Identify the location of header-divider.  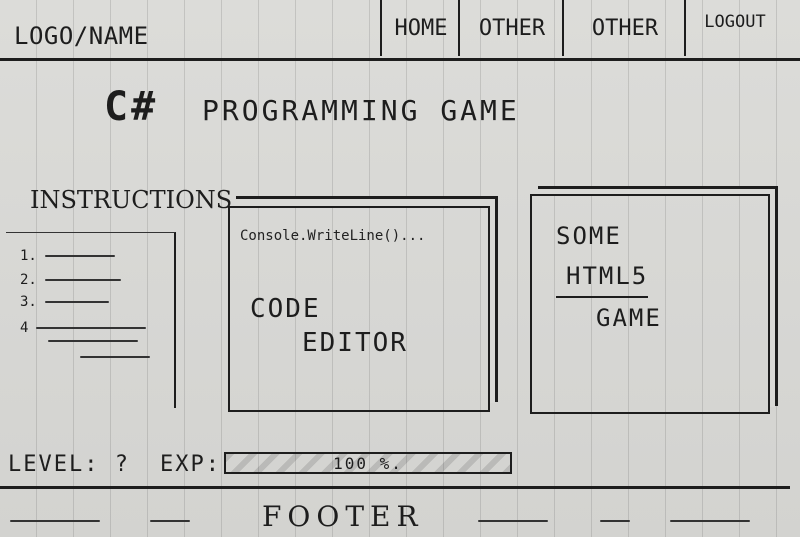
(400, 59).